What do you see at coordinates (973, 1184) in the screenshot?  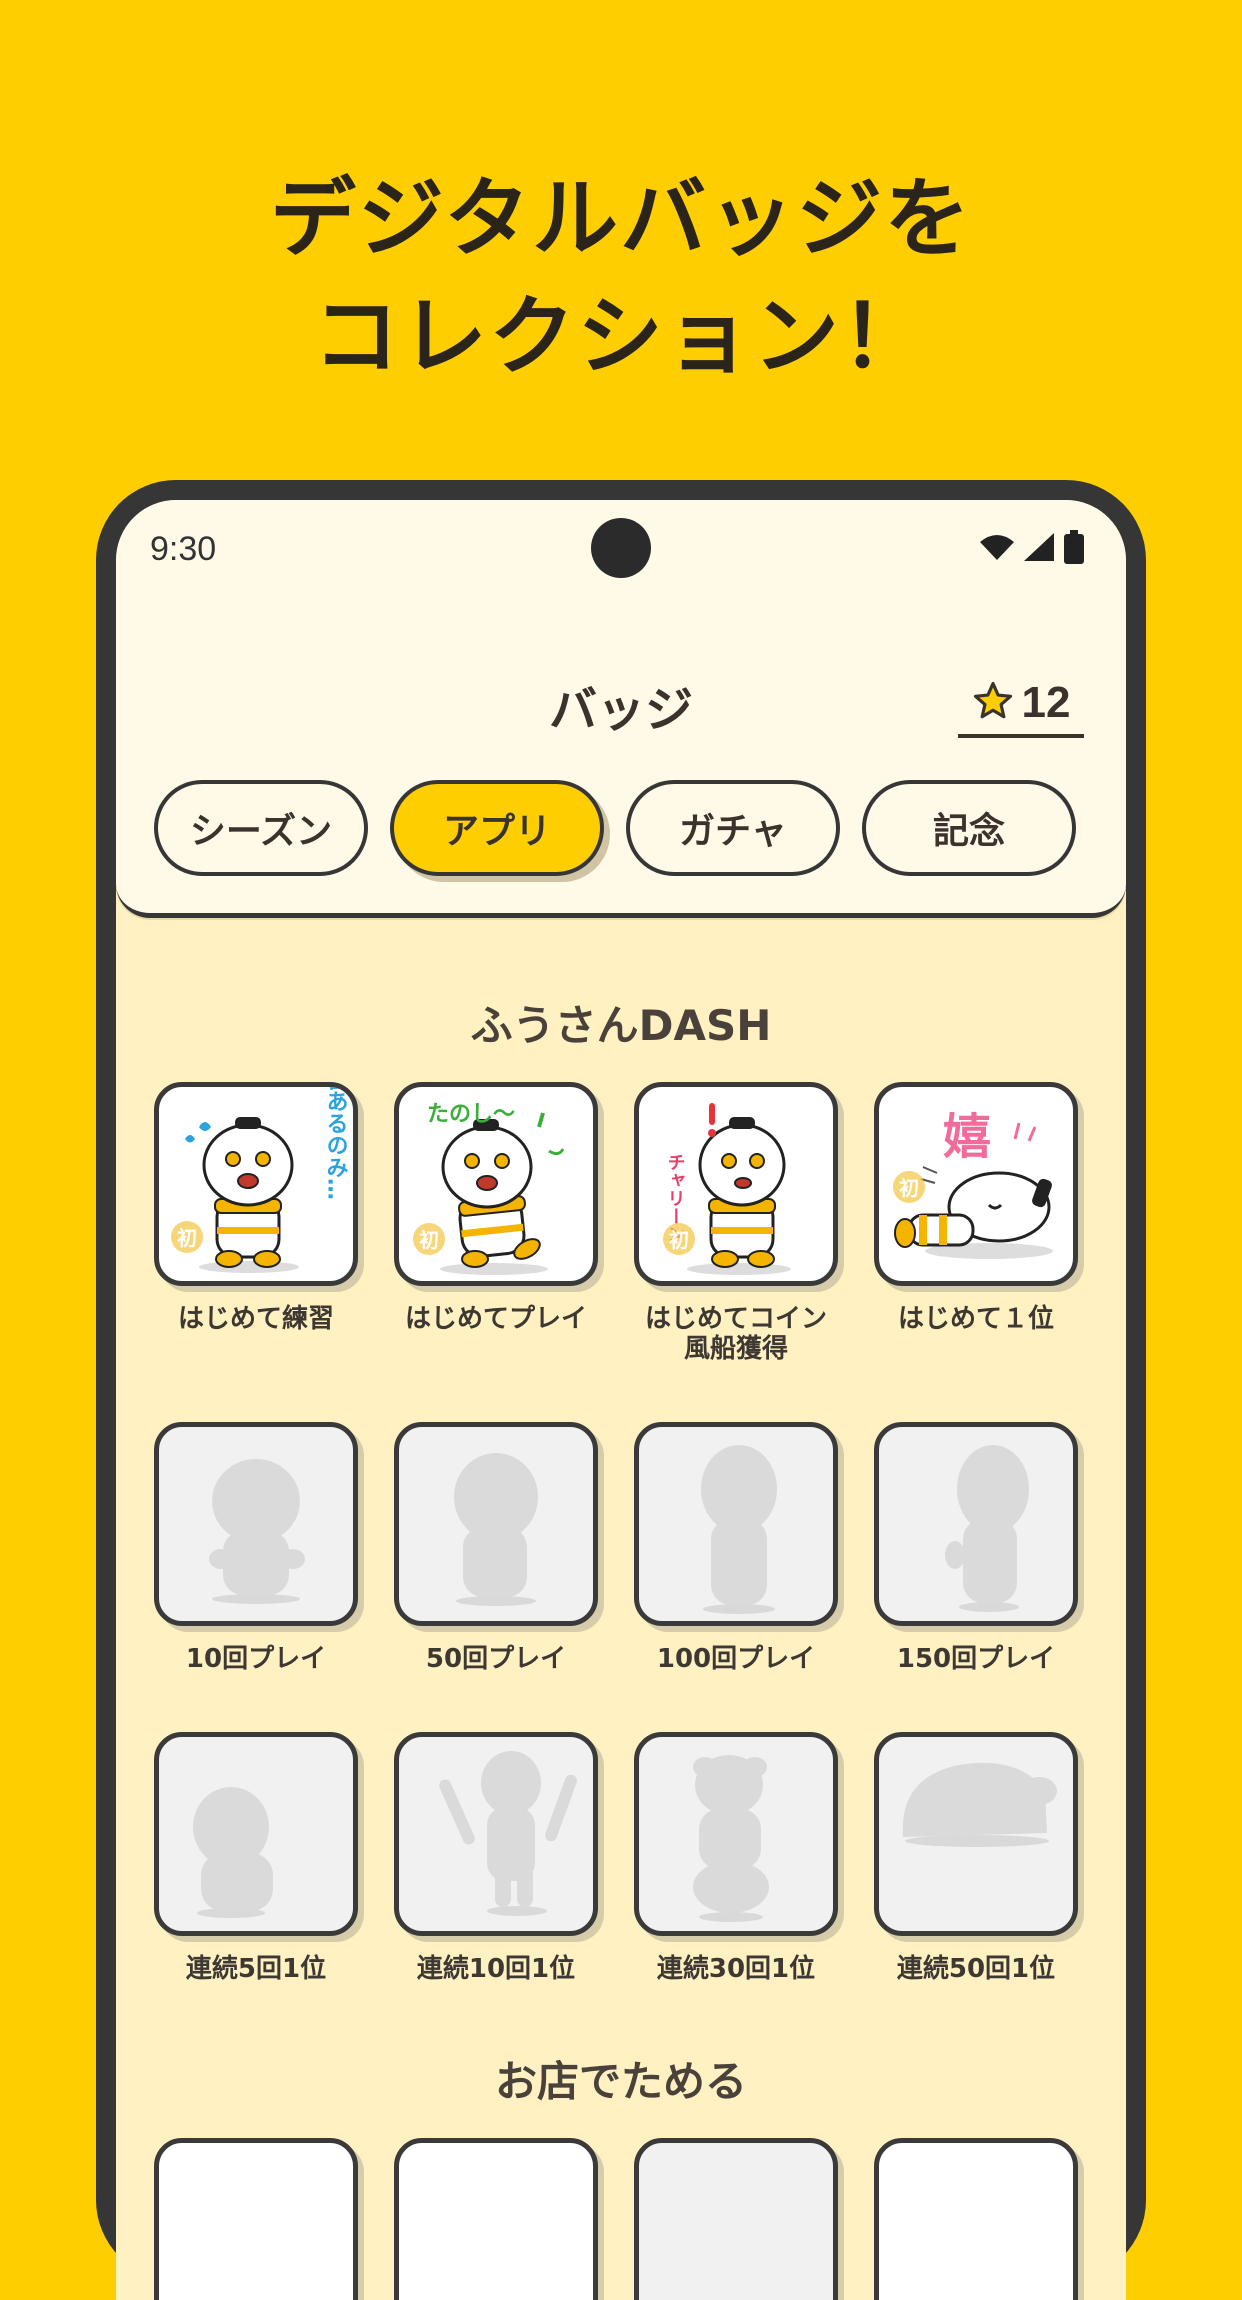 I see `mascot-first-place-illustration: 嬉 初` at bounding box center [973, 1184].